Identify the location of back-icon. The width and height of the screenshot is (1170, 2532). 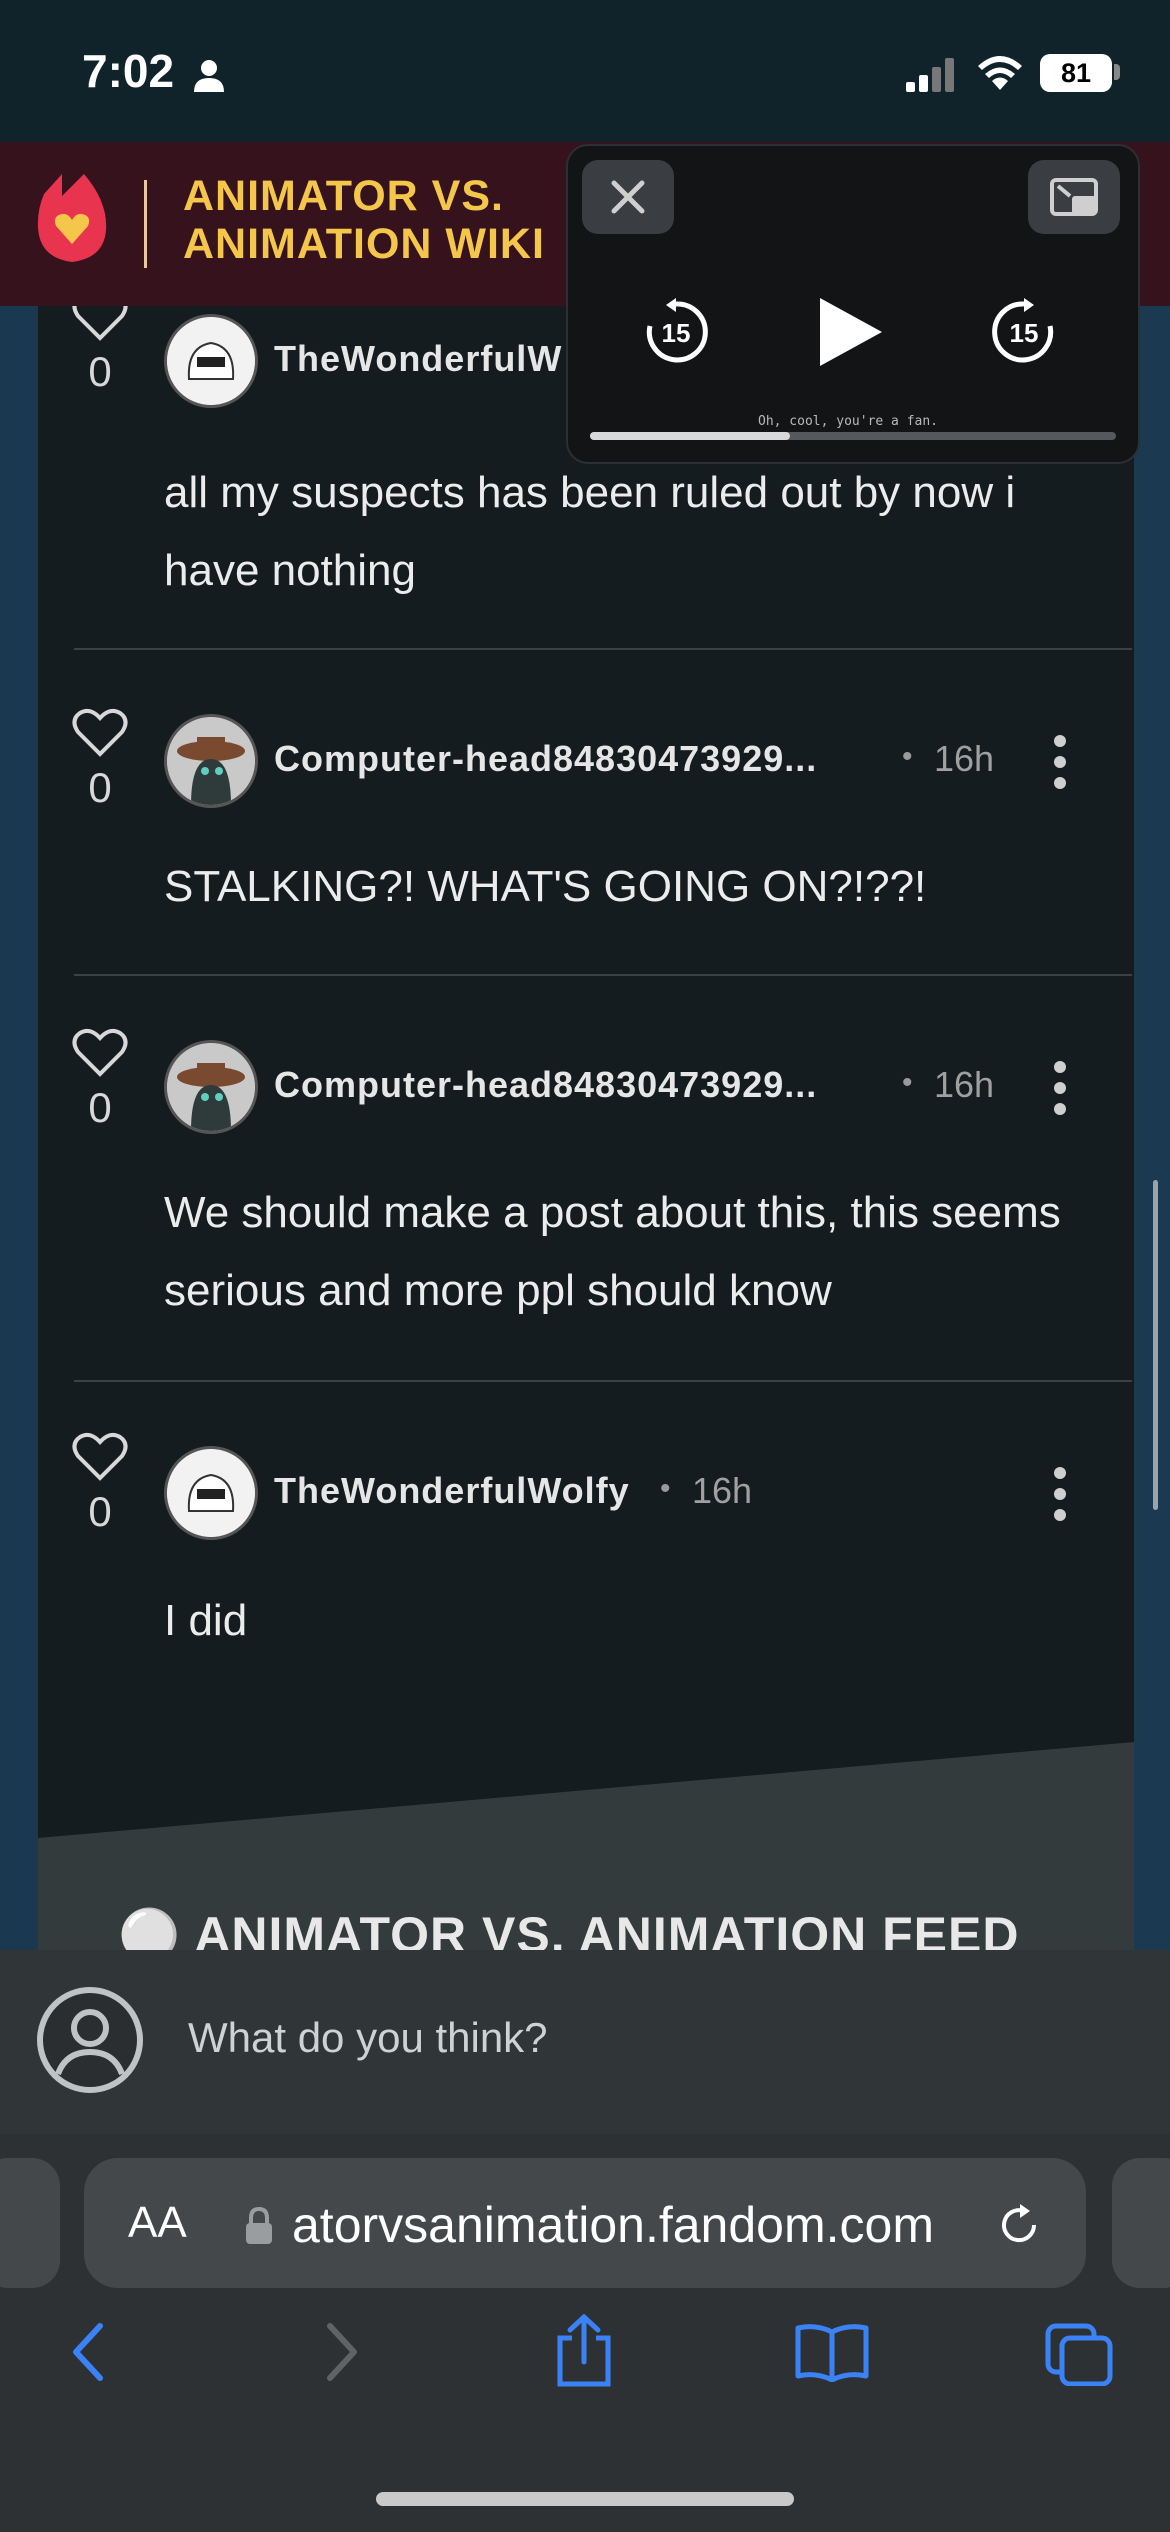
(88, 2352).